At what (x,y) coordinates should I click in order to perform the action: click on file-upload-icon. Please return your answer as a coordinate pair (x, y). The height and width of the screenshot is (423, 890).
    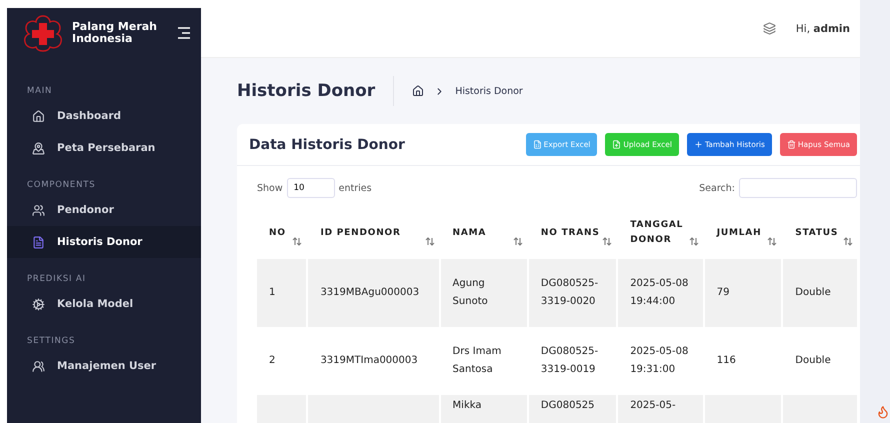
    Looking at the image, I should click on (617, 144).